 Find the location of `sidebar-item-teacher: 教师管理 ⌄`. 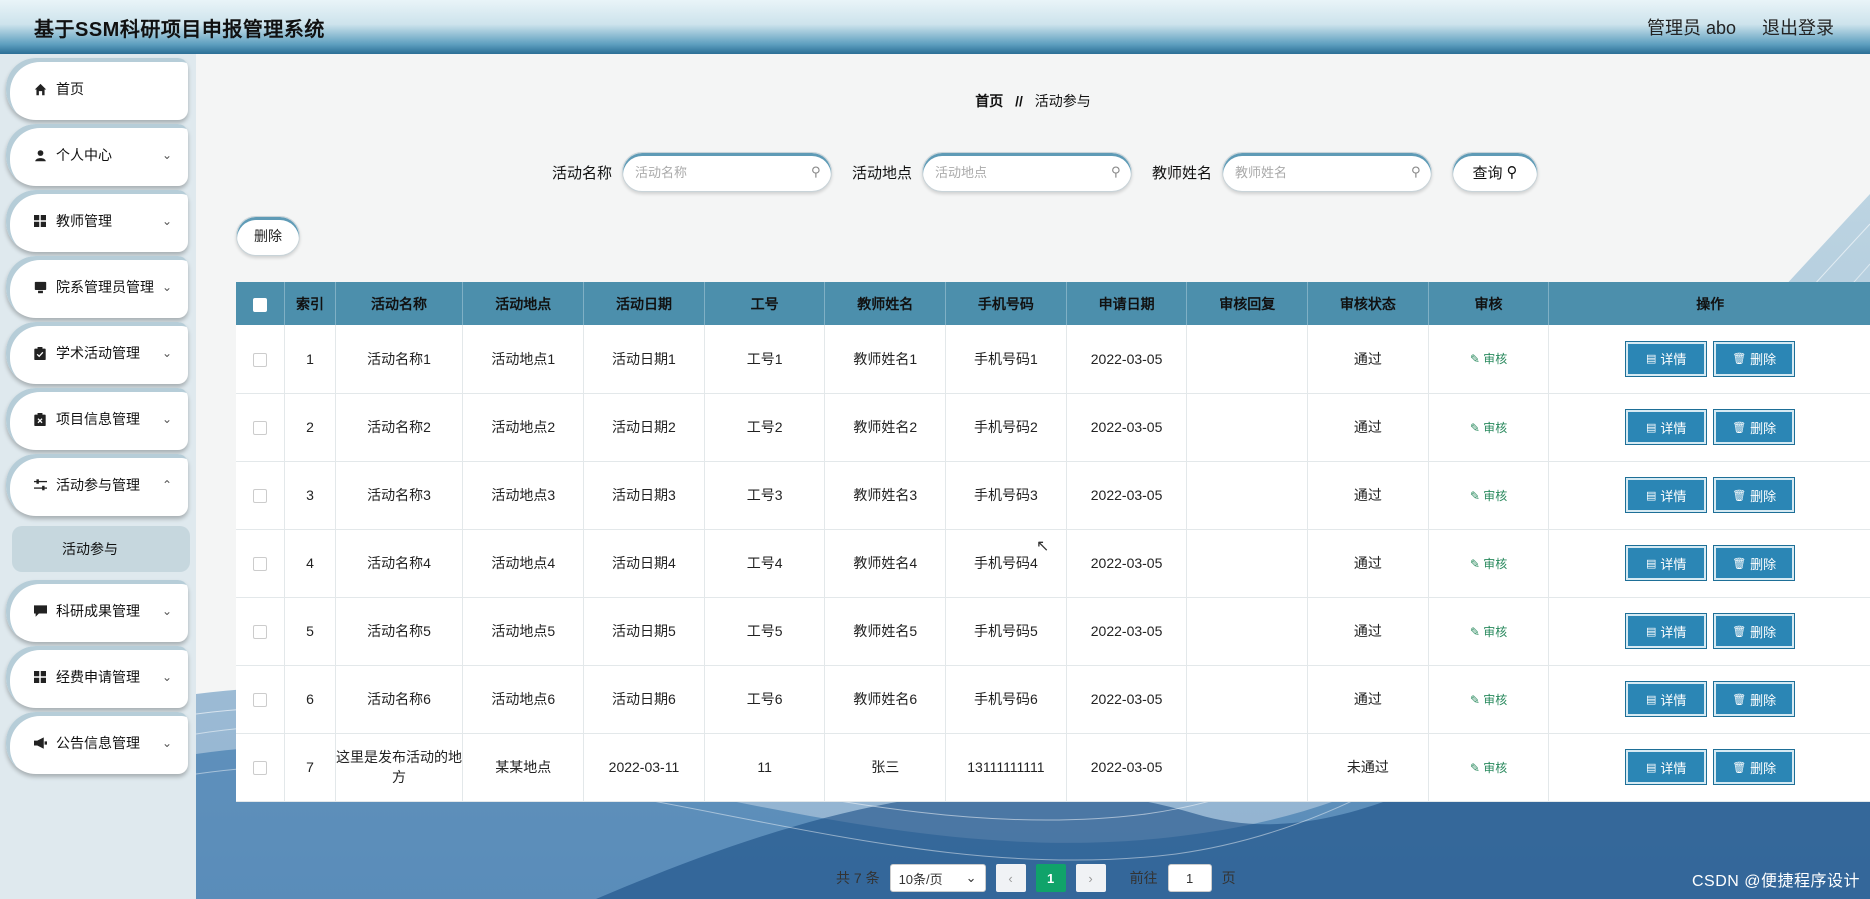

sidebar-item-teacher: 教师管理 ⌄ is located at coordinates (97, 221).